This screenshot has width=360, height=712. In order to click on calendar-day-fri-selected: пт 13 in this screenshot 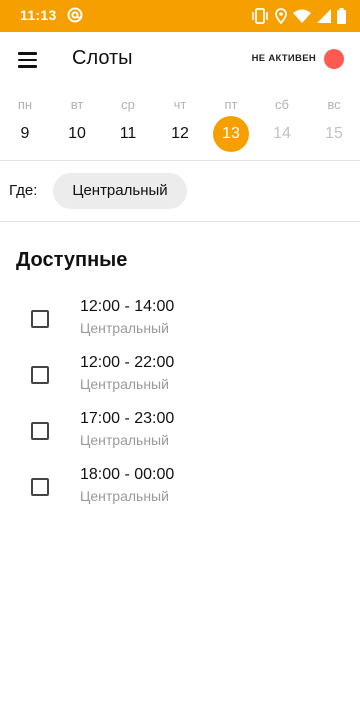, I will do `click(231, 125)`.